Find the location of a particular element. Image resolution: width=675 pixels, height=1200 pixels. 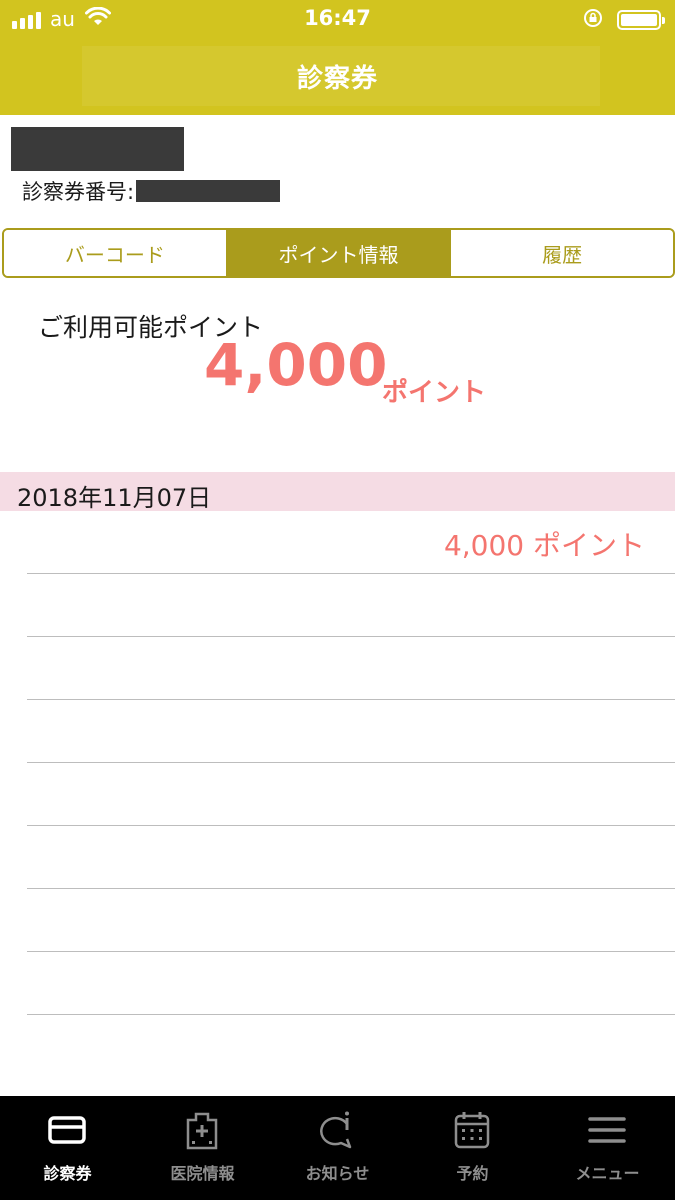

available-points-unit: ポイント is located at coordinates (434, 393).